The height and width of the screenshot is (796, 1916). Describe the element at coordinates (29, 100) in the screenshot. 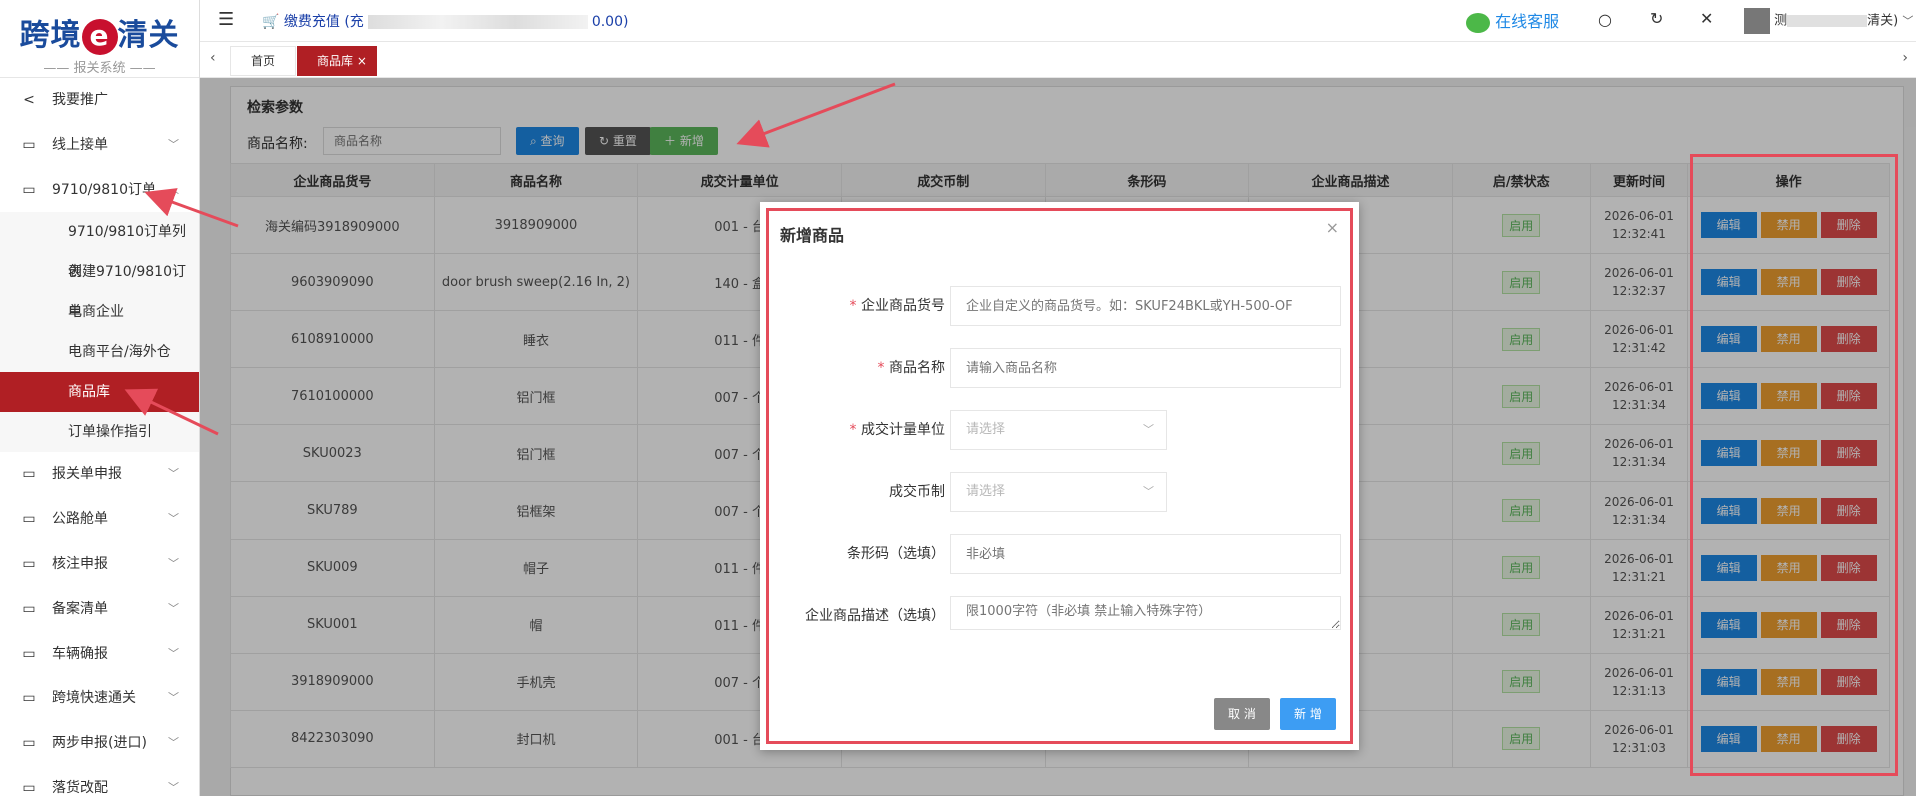

I see `share-icon: <` at that location.